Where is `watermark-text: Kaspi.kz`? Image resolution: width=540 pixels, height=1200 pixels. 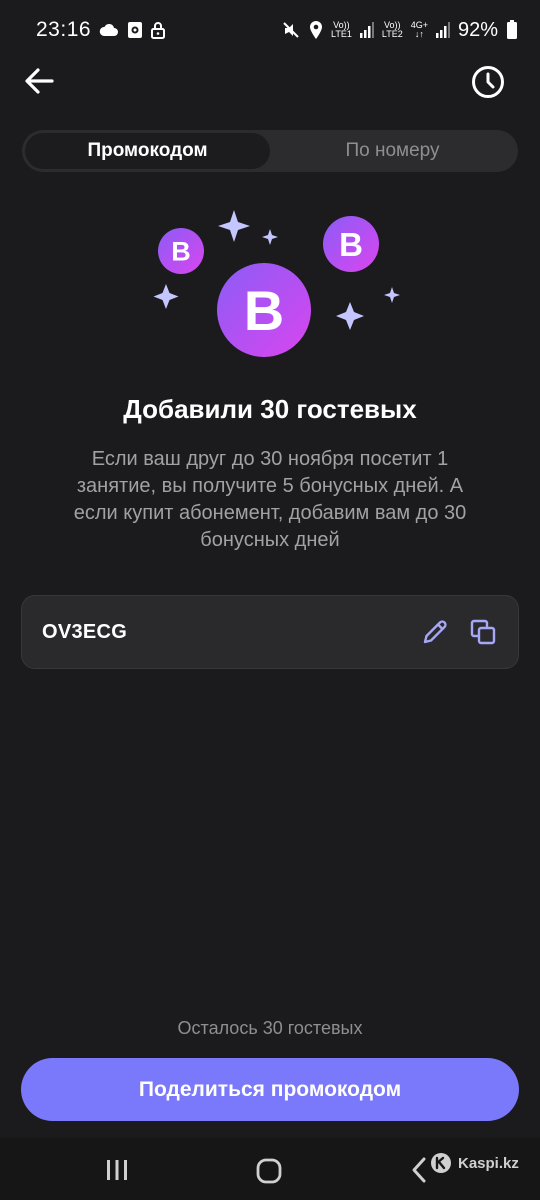 watermark-text: Kaspi.kz is located at coordinates (488, 1163).